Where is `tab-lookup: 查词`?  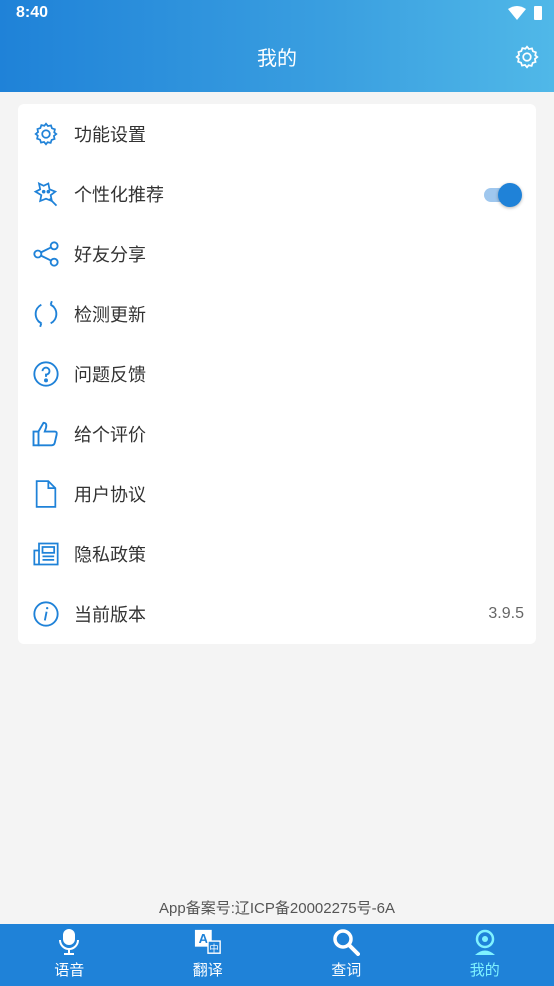
tab-lookup: 查词 is located at coordinates (346, 955).